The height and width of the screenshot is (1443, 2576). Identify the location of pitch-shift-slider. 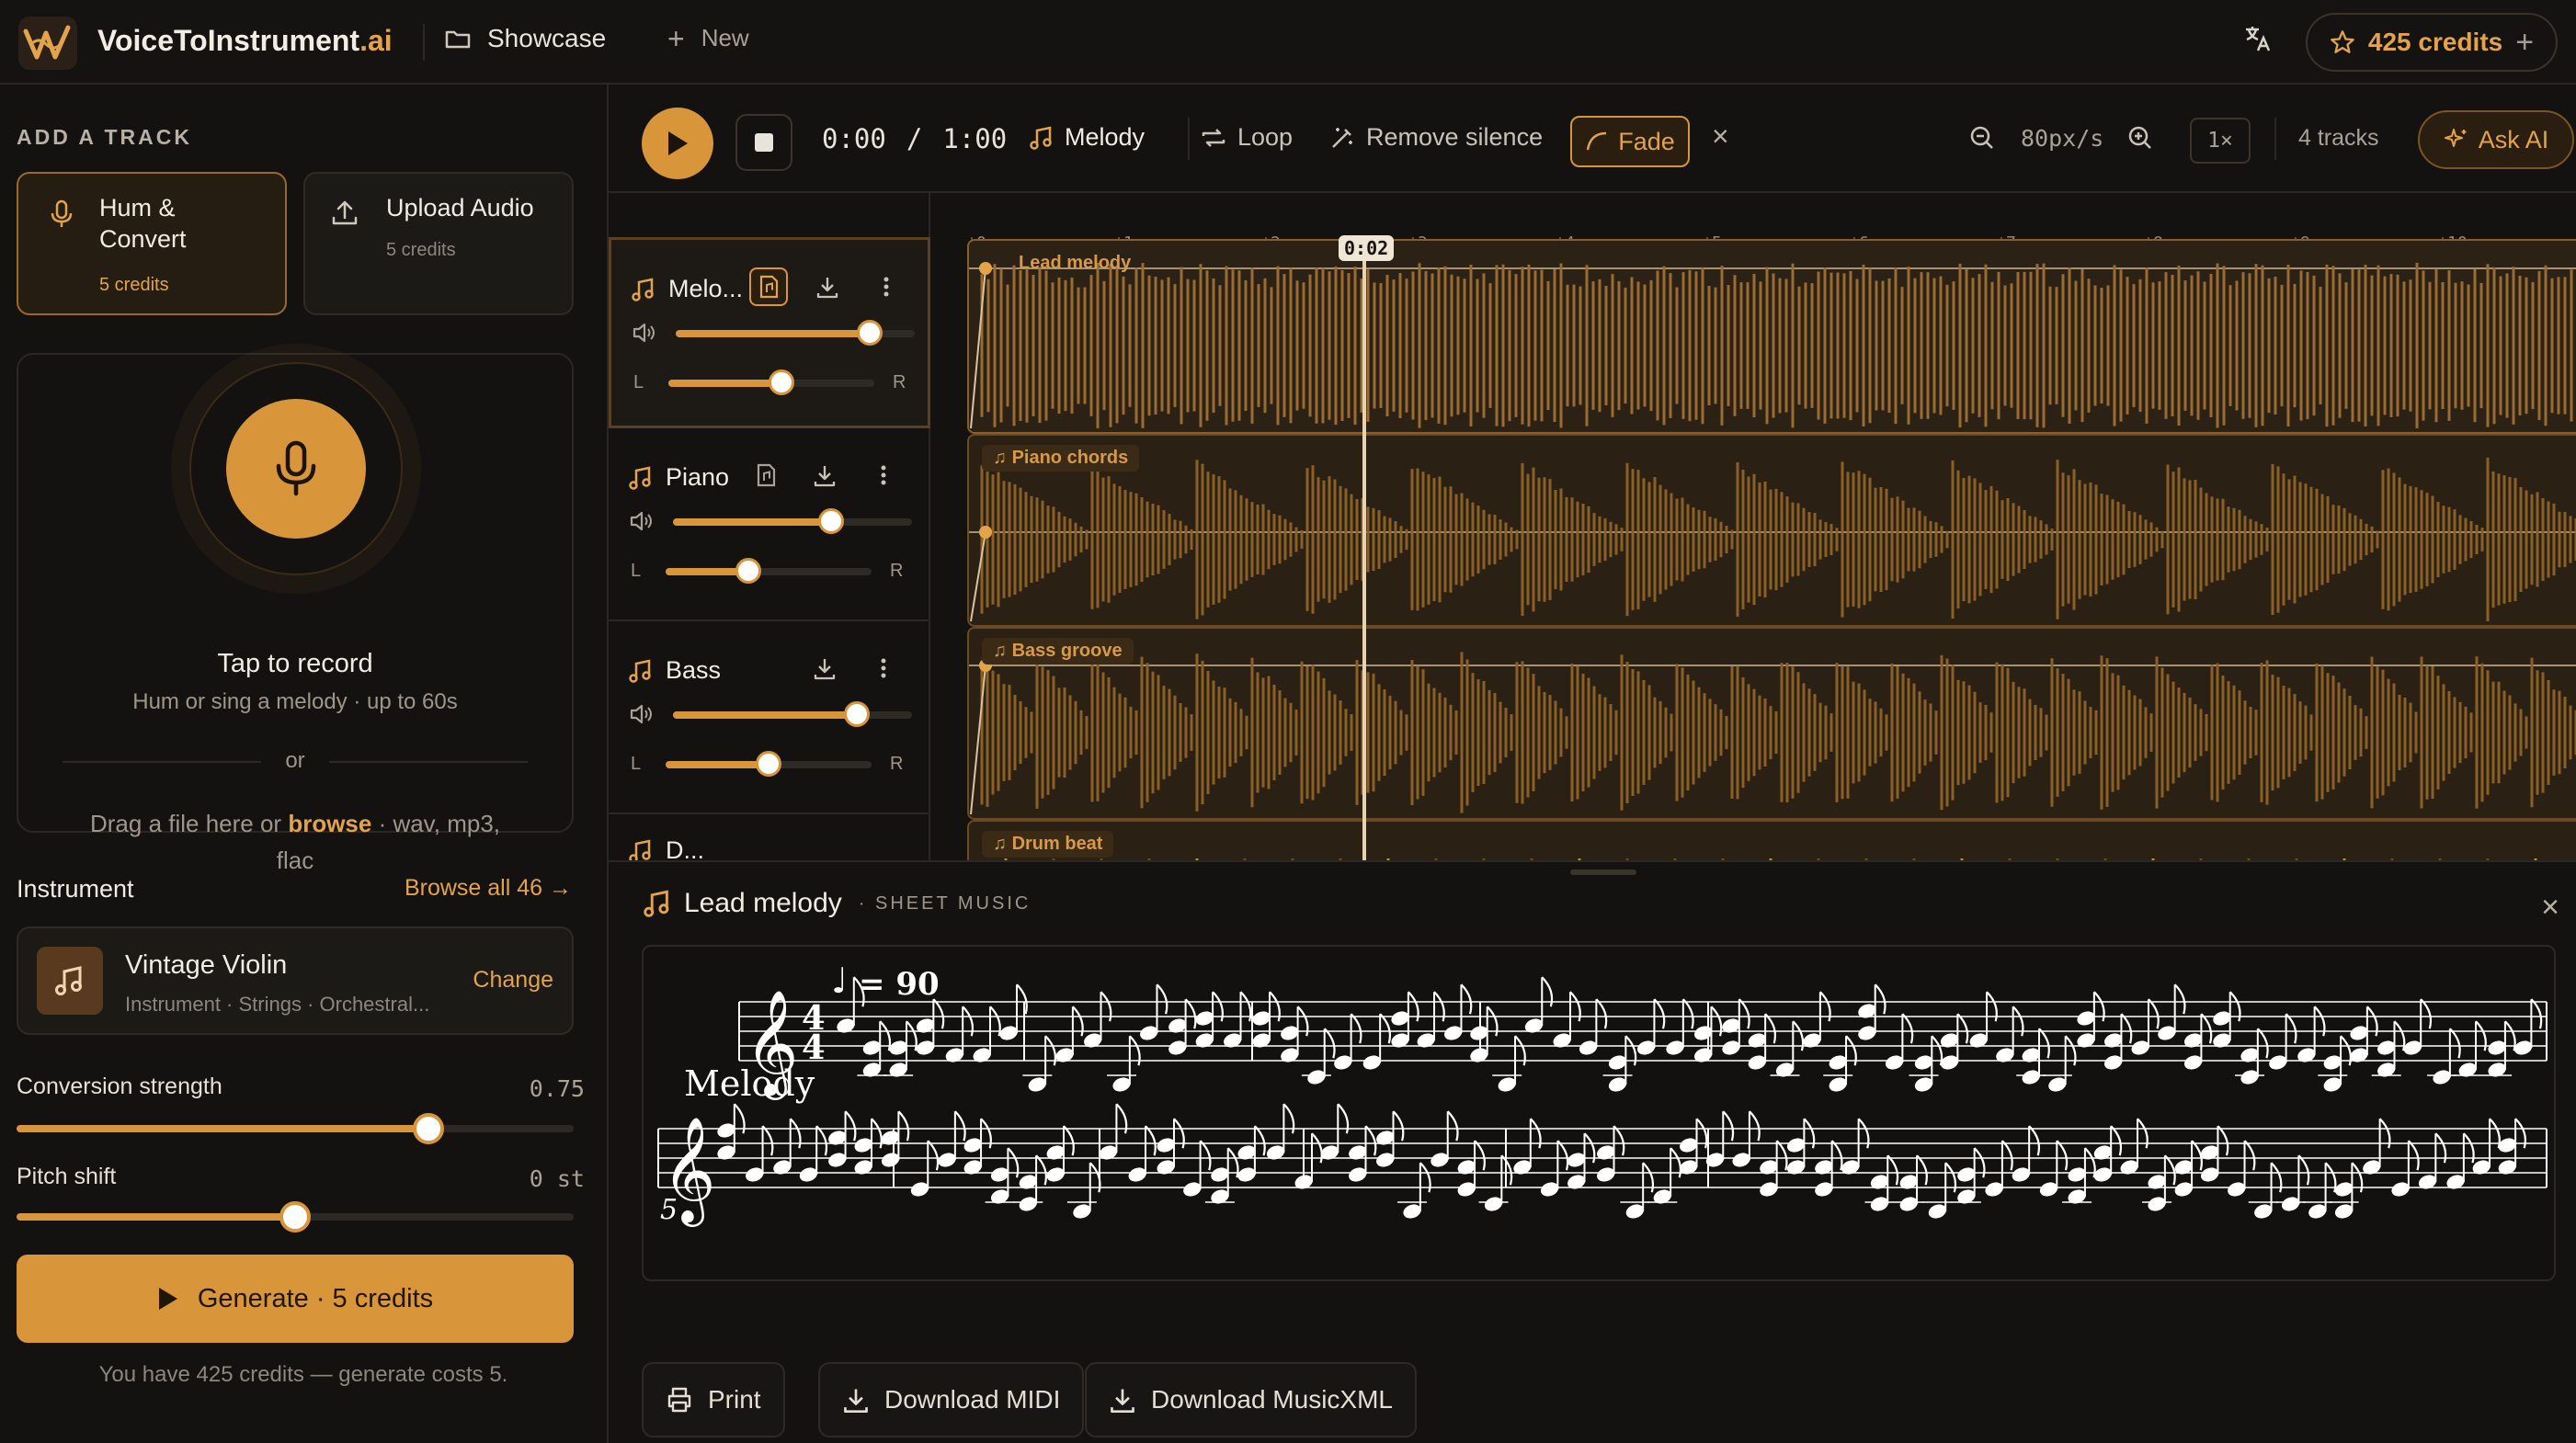
(295, 1217).